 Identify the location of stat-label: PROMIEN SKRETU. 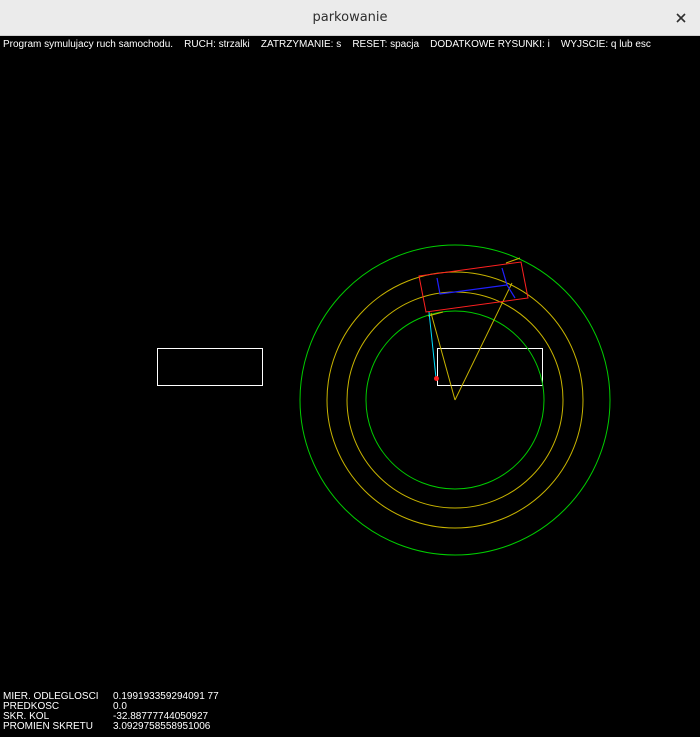
(48, 726).